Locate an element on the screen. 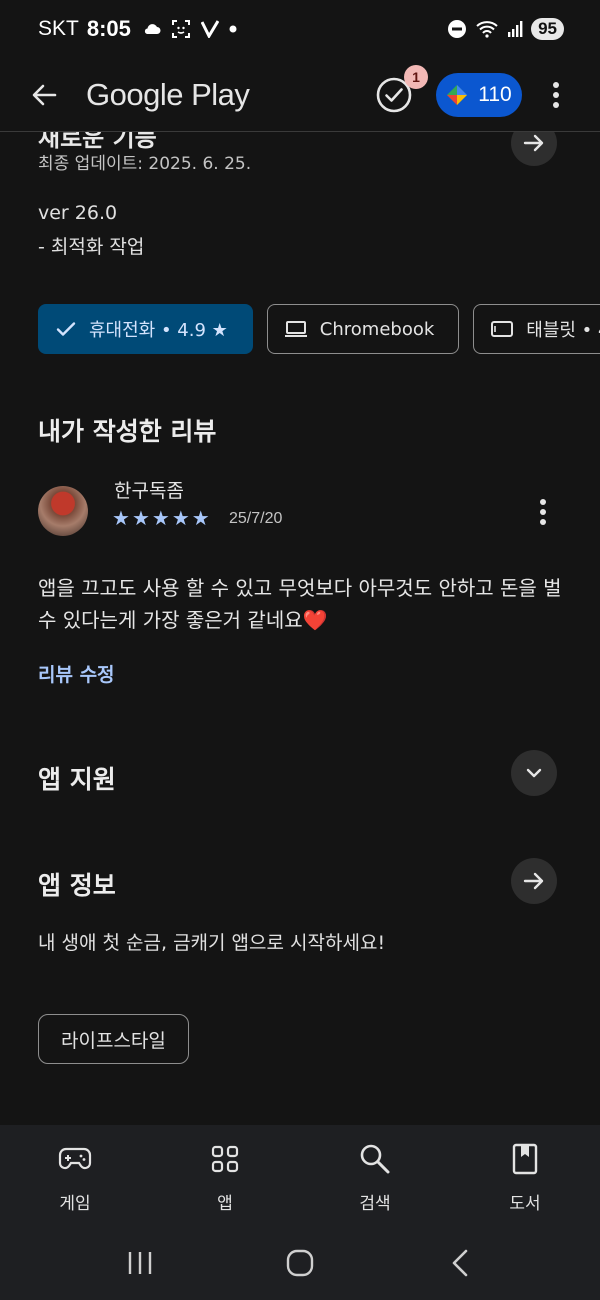 This screenshot has height=1300, width=600. system-navigation-bar is located at coordinates (300, 1262).